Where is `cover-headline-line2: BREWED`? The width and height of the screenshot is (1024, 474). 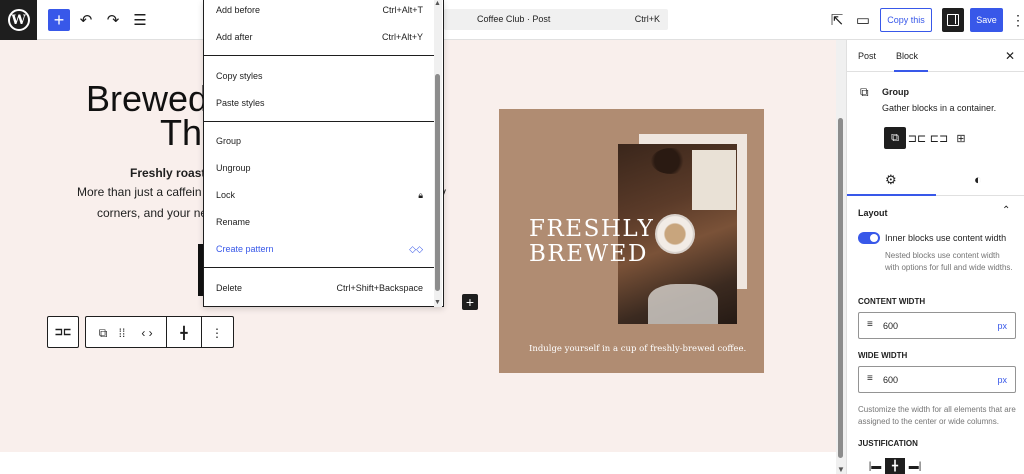 cover-headline-line2: BREWED is located at coordinates (588, 254).